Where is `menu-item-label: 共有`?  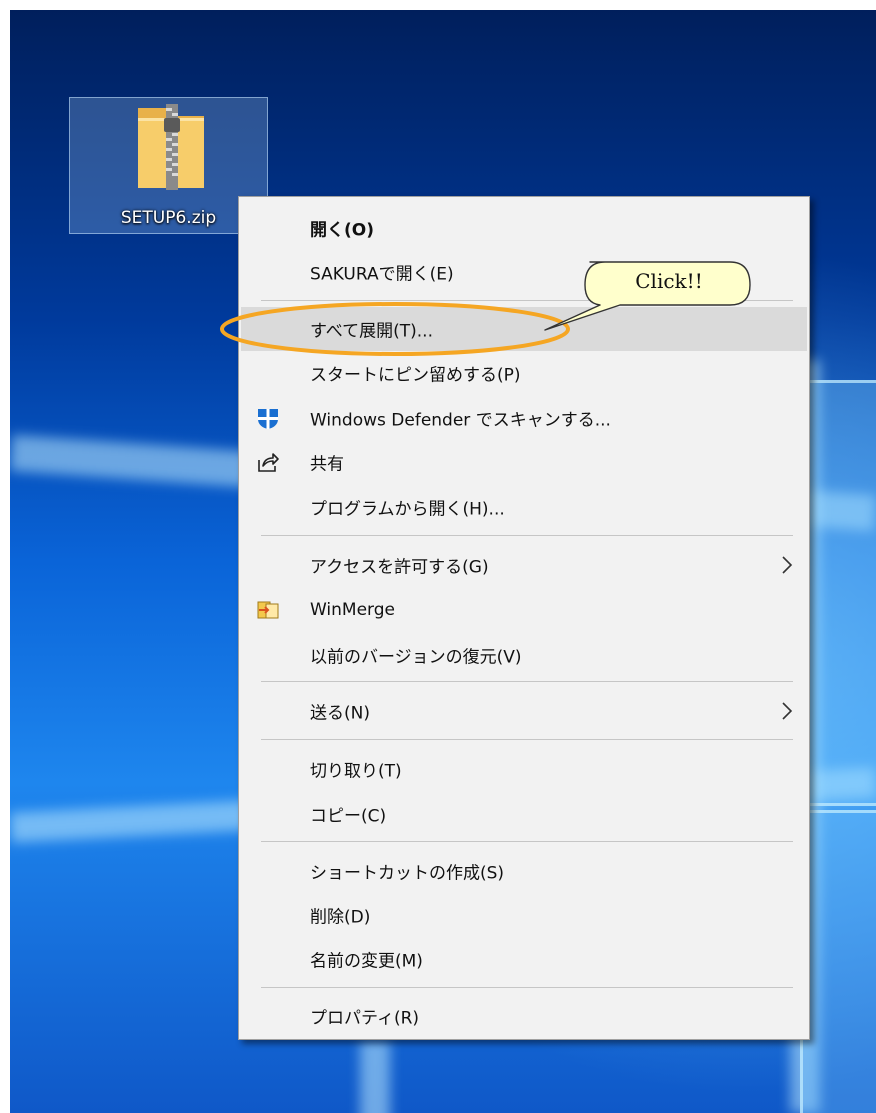
menu-item-label: 共有 is located at coordinates (327, 464).